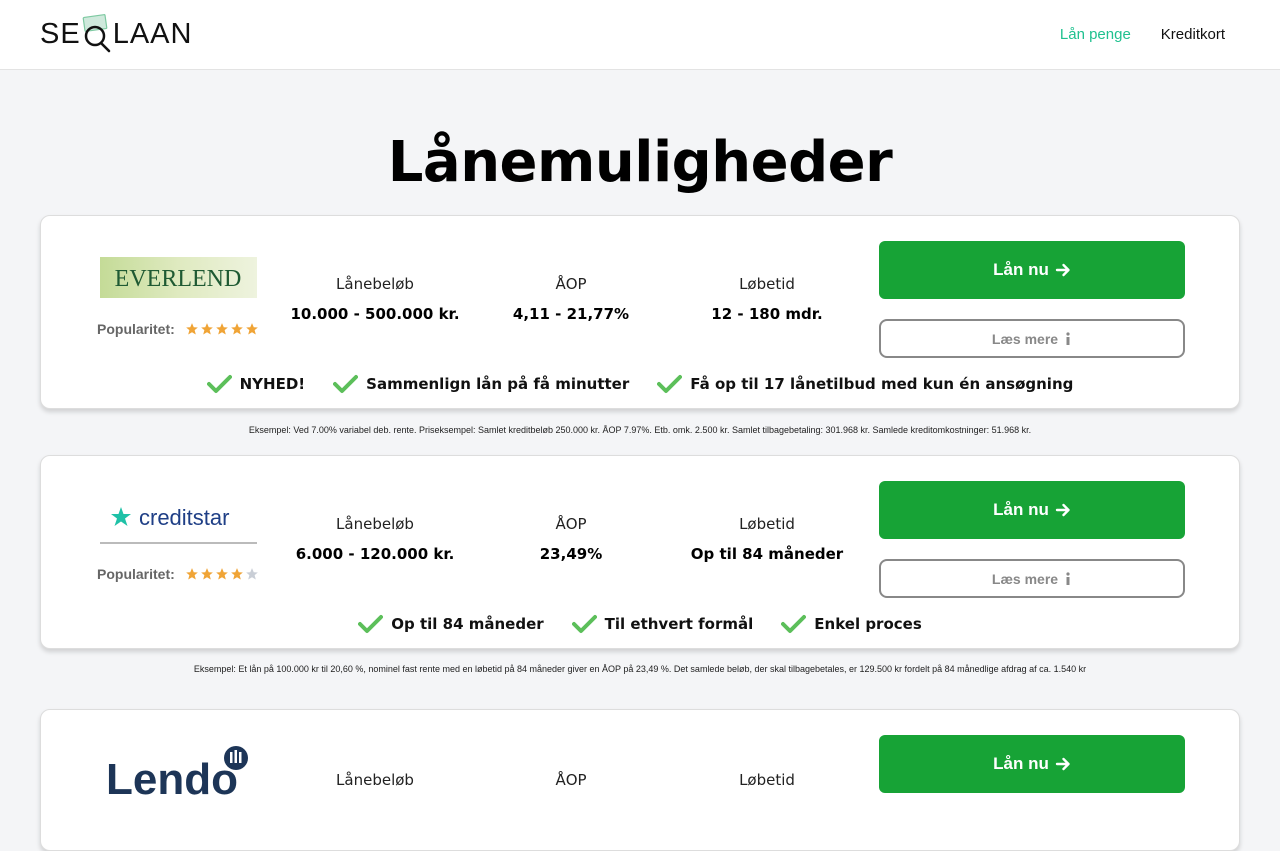 The width and height of the screenshot is (1280, 851). What do you see at coordinates (571, 299) in the screenshot?
I see `aop: ÅOP 4,11 - 21,77%` at bounding box center [571, 299].